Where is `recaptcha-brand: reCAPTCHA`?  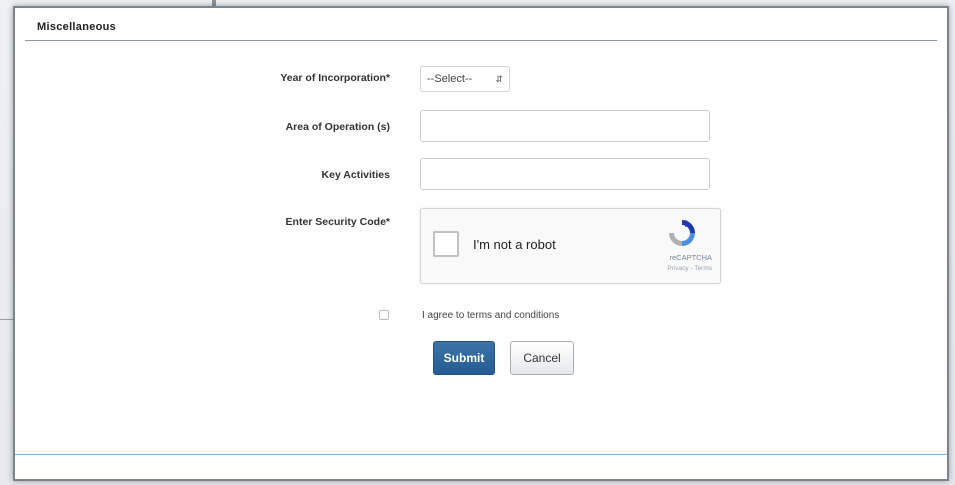 recaptcha-brand: reCAPTCHA is located at coordinates (690, 257).